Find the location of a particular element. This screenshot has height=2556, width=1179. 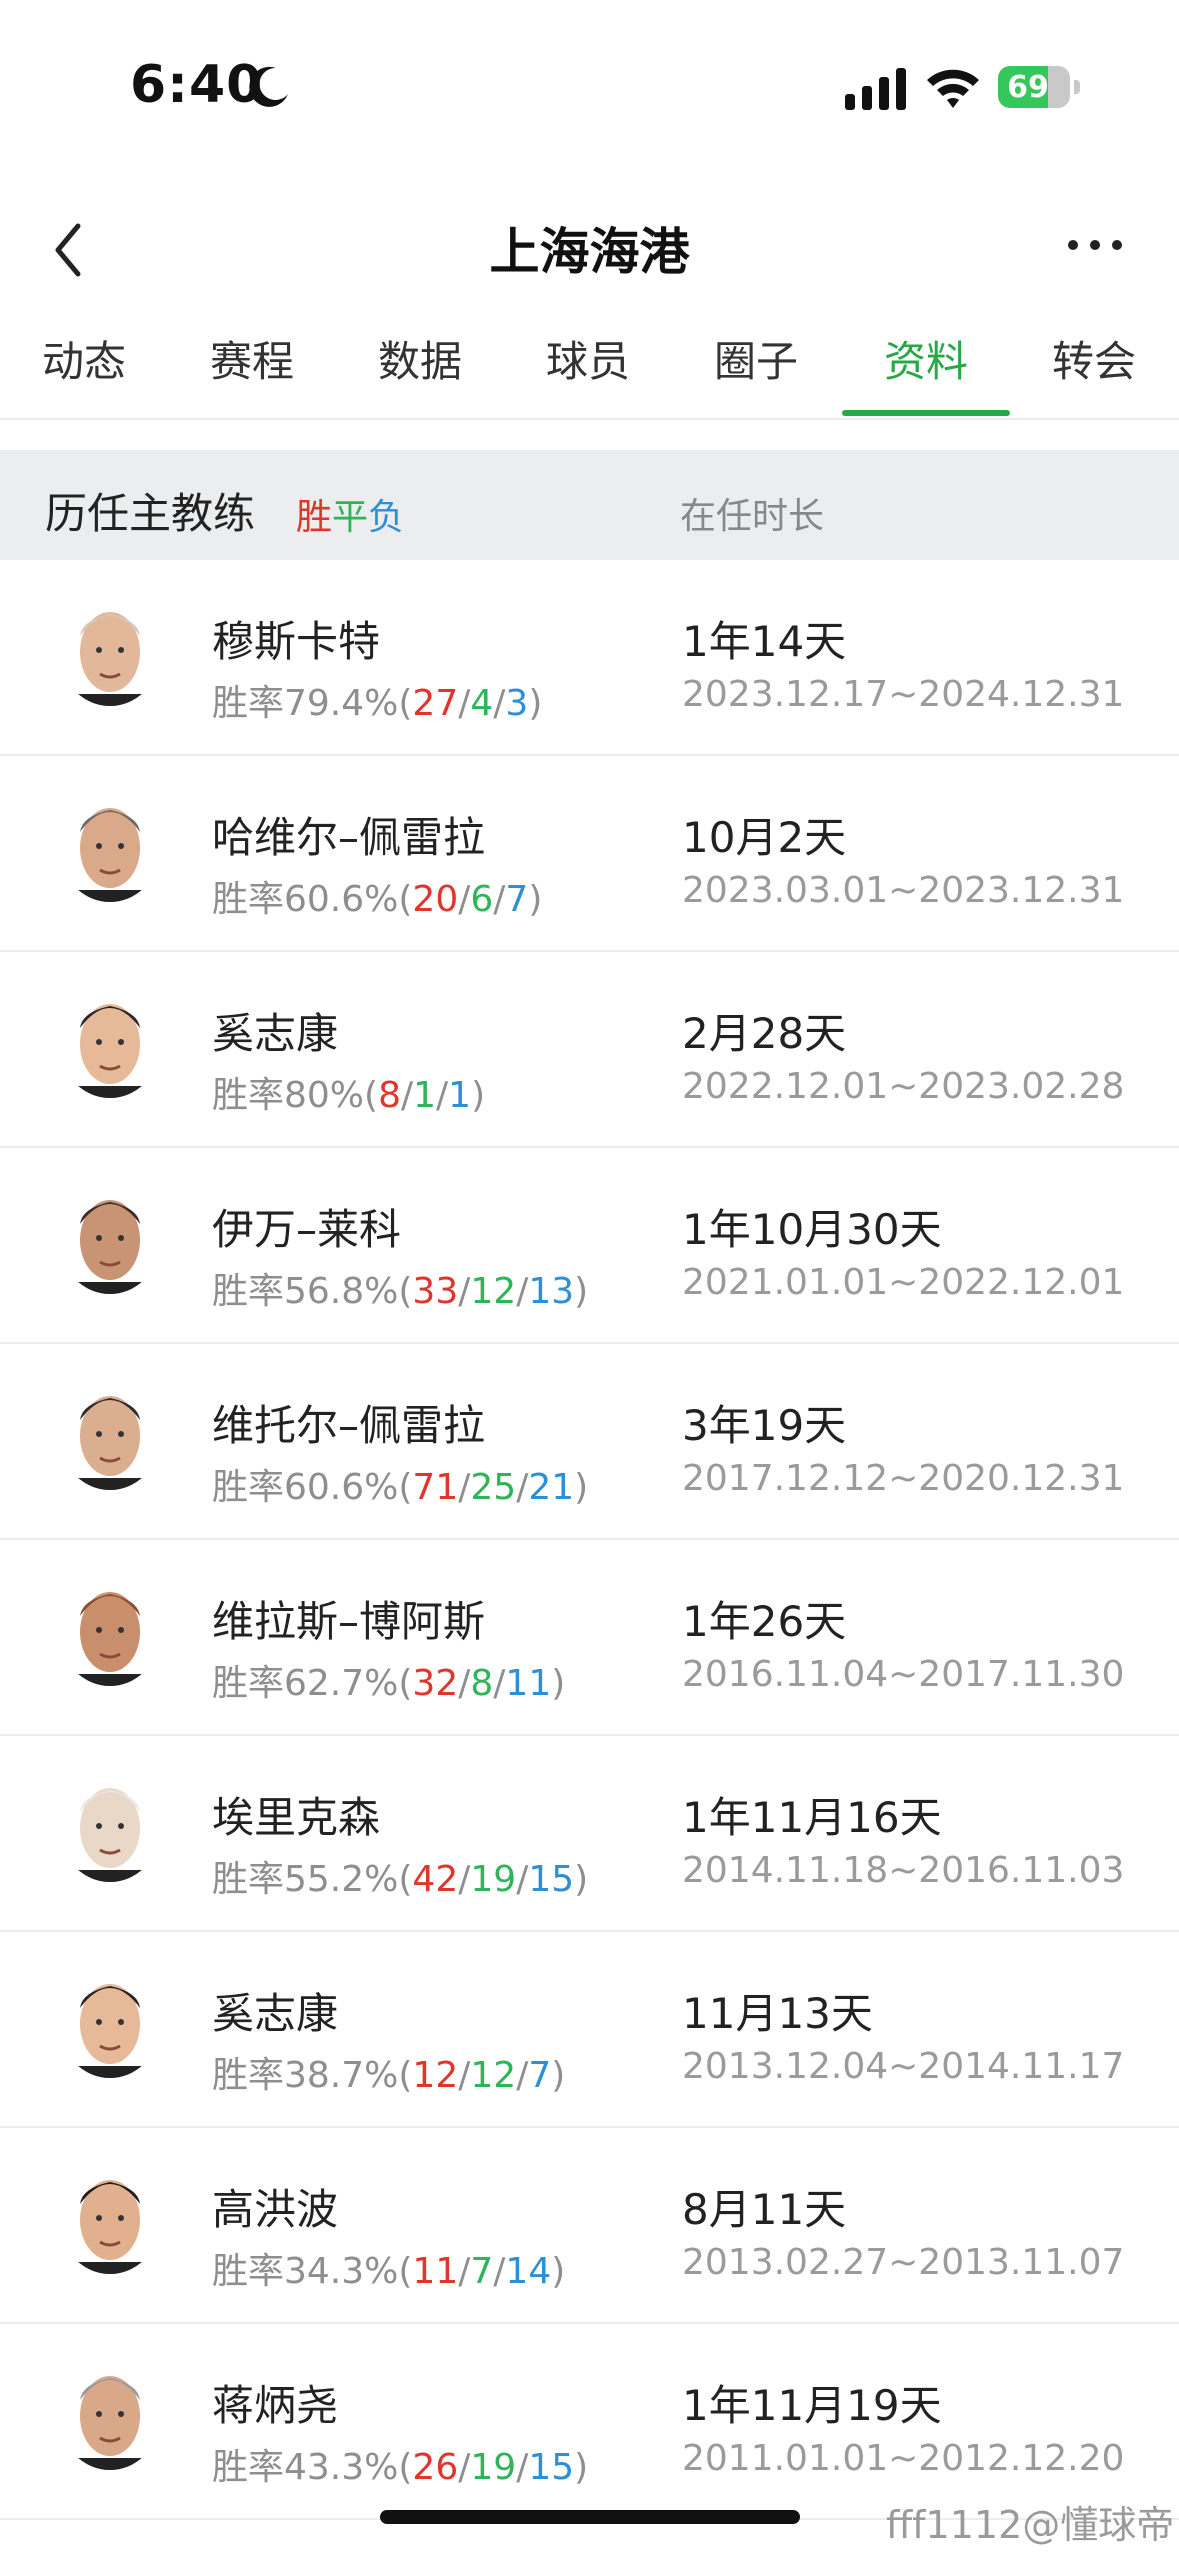

coach-name: 穆斯卡特 is located at coordinates (296, 641).